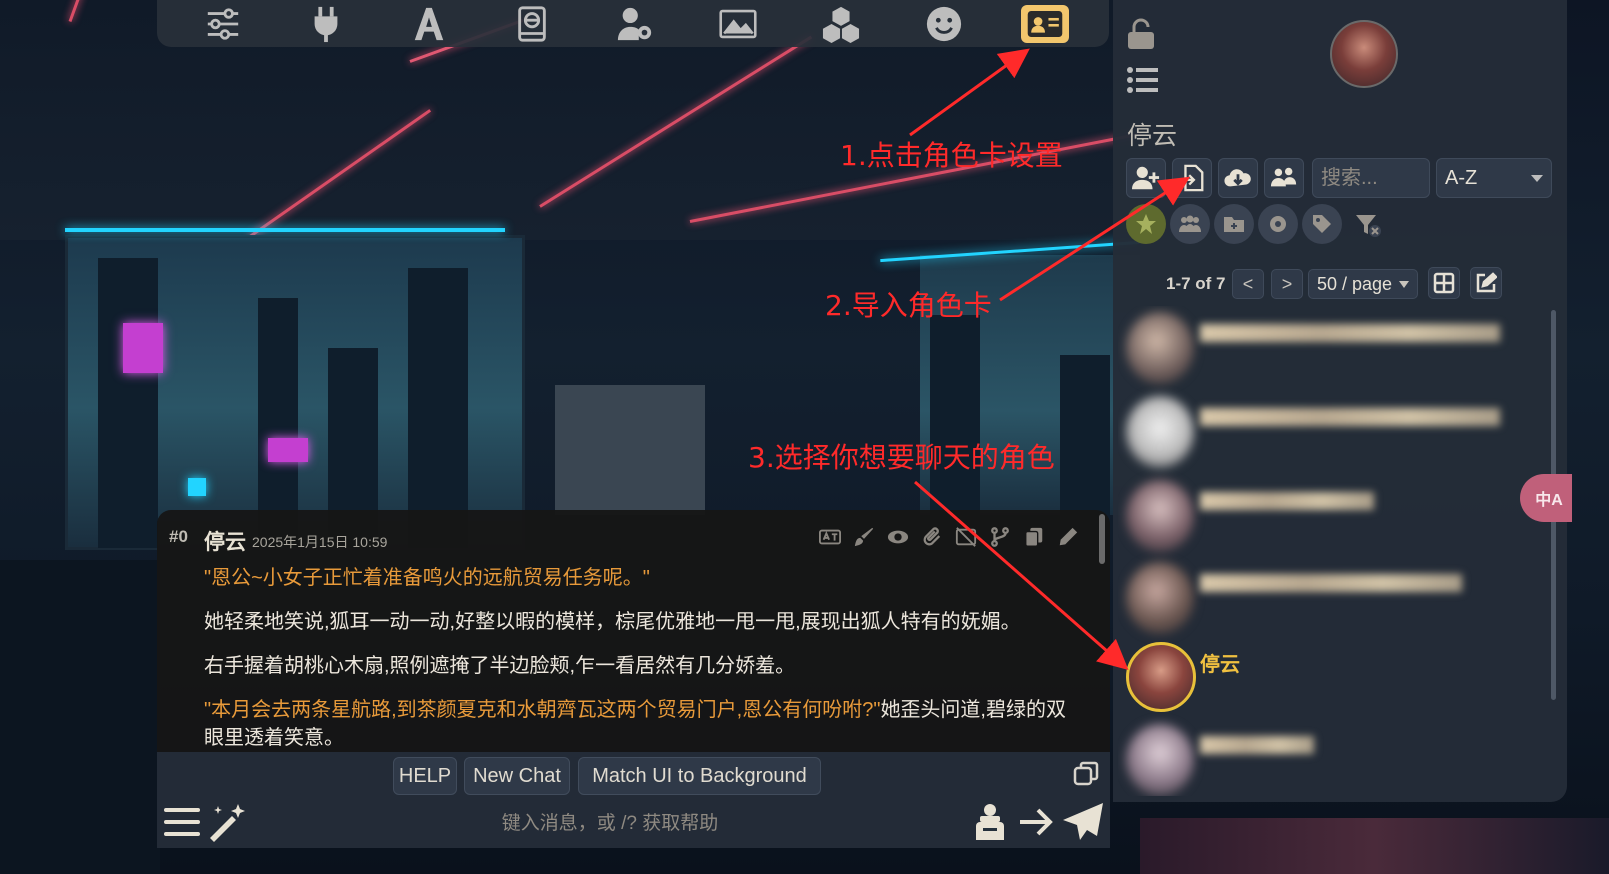  Describe the element at coordinates (320, 542) in the screenshot. I see `message-timestamp: 2025年1月15日 10:59` at that location.